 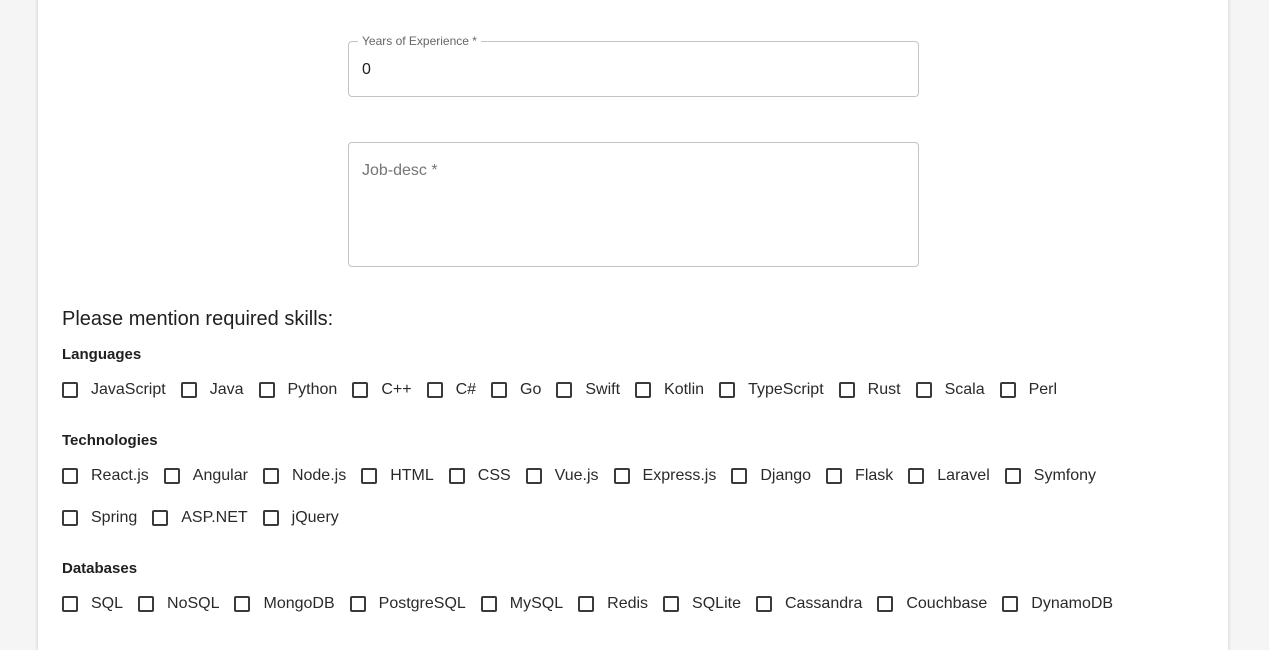 What do you see at coordinates (451, 390) in the screenshot?
I see `skill-option-csharp: C#` at bounding box center [451, 390].